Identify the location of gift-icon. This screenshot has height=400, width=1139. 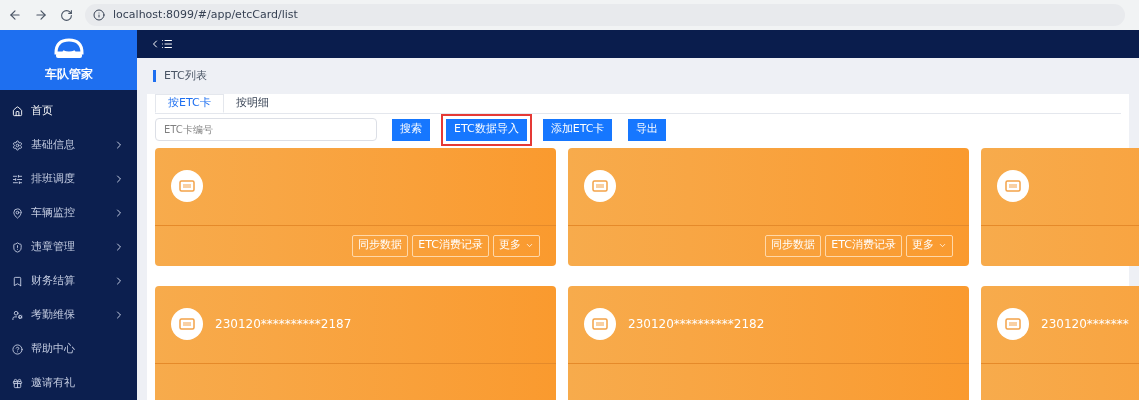
(17, 383).